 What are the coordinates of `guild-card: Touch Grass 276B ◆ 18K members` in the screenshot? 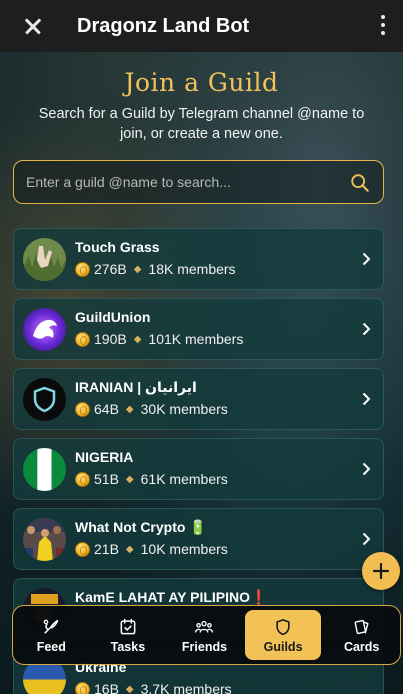 It's located at (198, 259).